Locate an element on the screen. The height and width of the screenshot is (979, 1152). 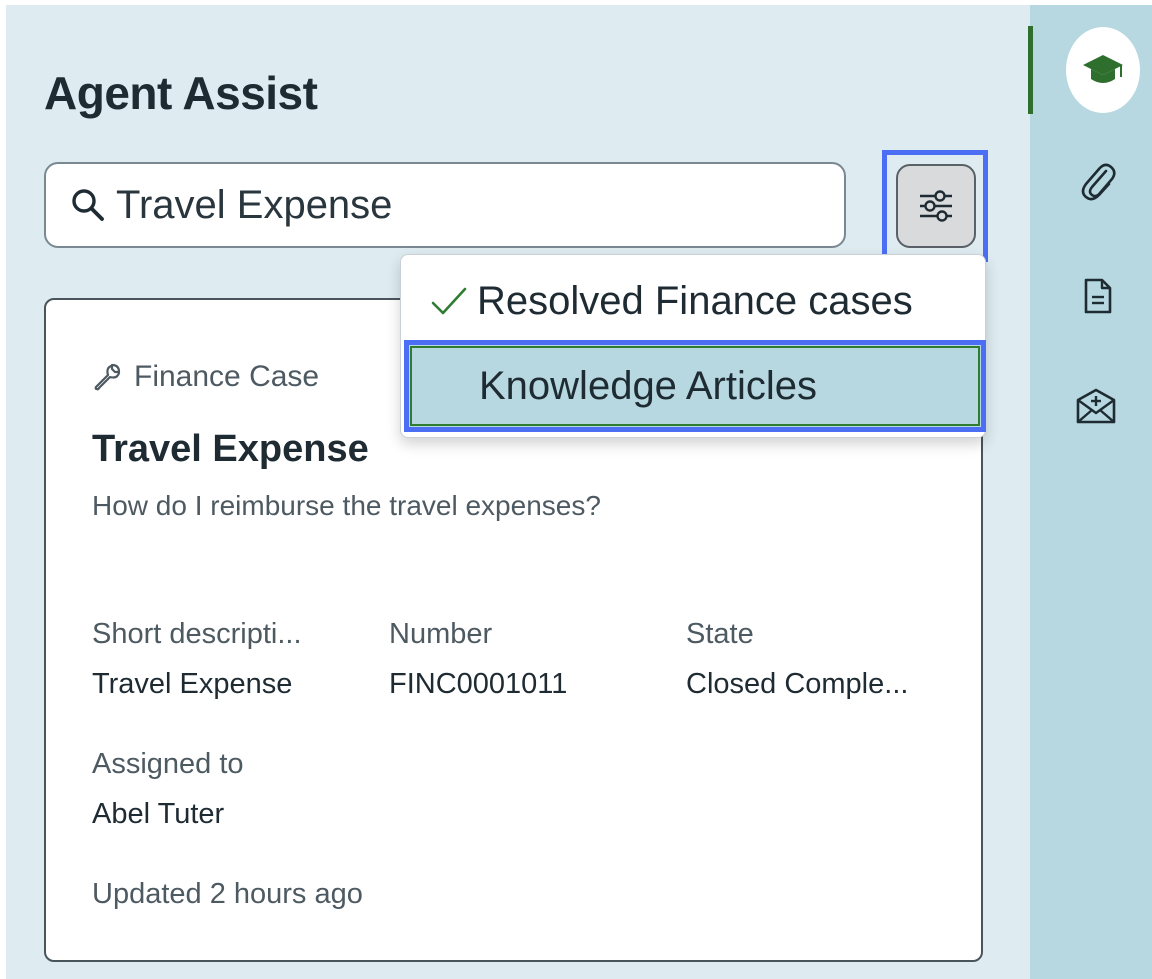
rail-active-indicator is located at coordinates (1030, 70).